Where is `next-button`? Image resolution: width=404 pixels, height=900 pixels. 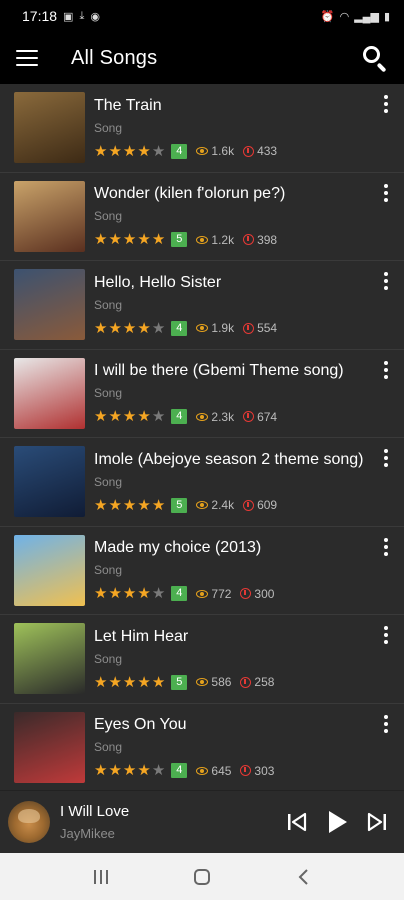
next-button is located at coordinates (377, 822).